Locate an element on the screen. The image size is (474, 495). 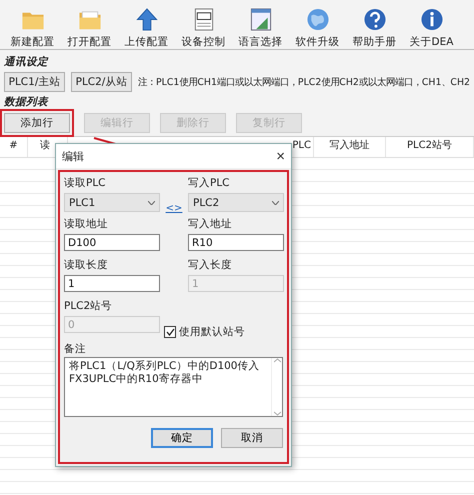
toolbar-label: 关于DEA is located at coordinates (432, 42).